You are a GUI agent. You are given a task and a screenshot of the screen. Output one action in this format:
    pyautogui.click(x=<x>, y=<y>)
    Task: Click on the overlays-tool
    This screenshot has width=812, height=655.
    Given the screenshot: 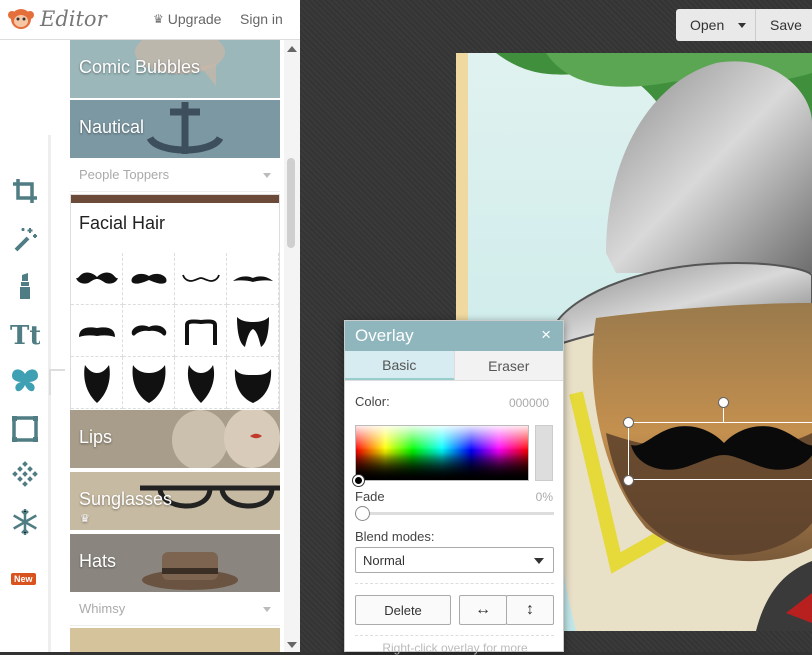 What is the action you would take?
    pyautogui.click(x=25, y=381)
    